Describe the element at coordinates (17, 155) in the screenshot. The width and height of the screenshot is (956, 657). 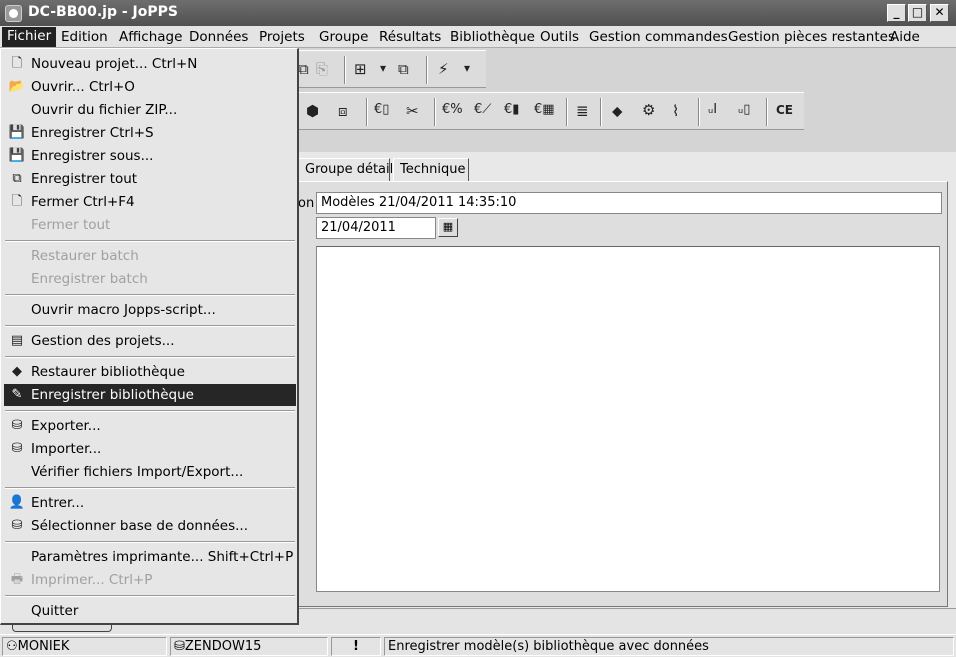
I see `save-as-icon: 💾` at that location.